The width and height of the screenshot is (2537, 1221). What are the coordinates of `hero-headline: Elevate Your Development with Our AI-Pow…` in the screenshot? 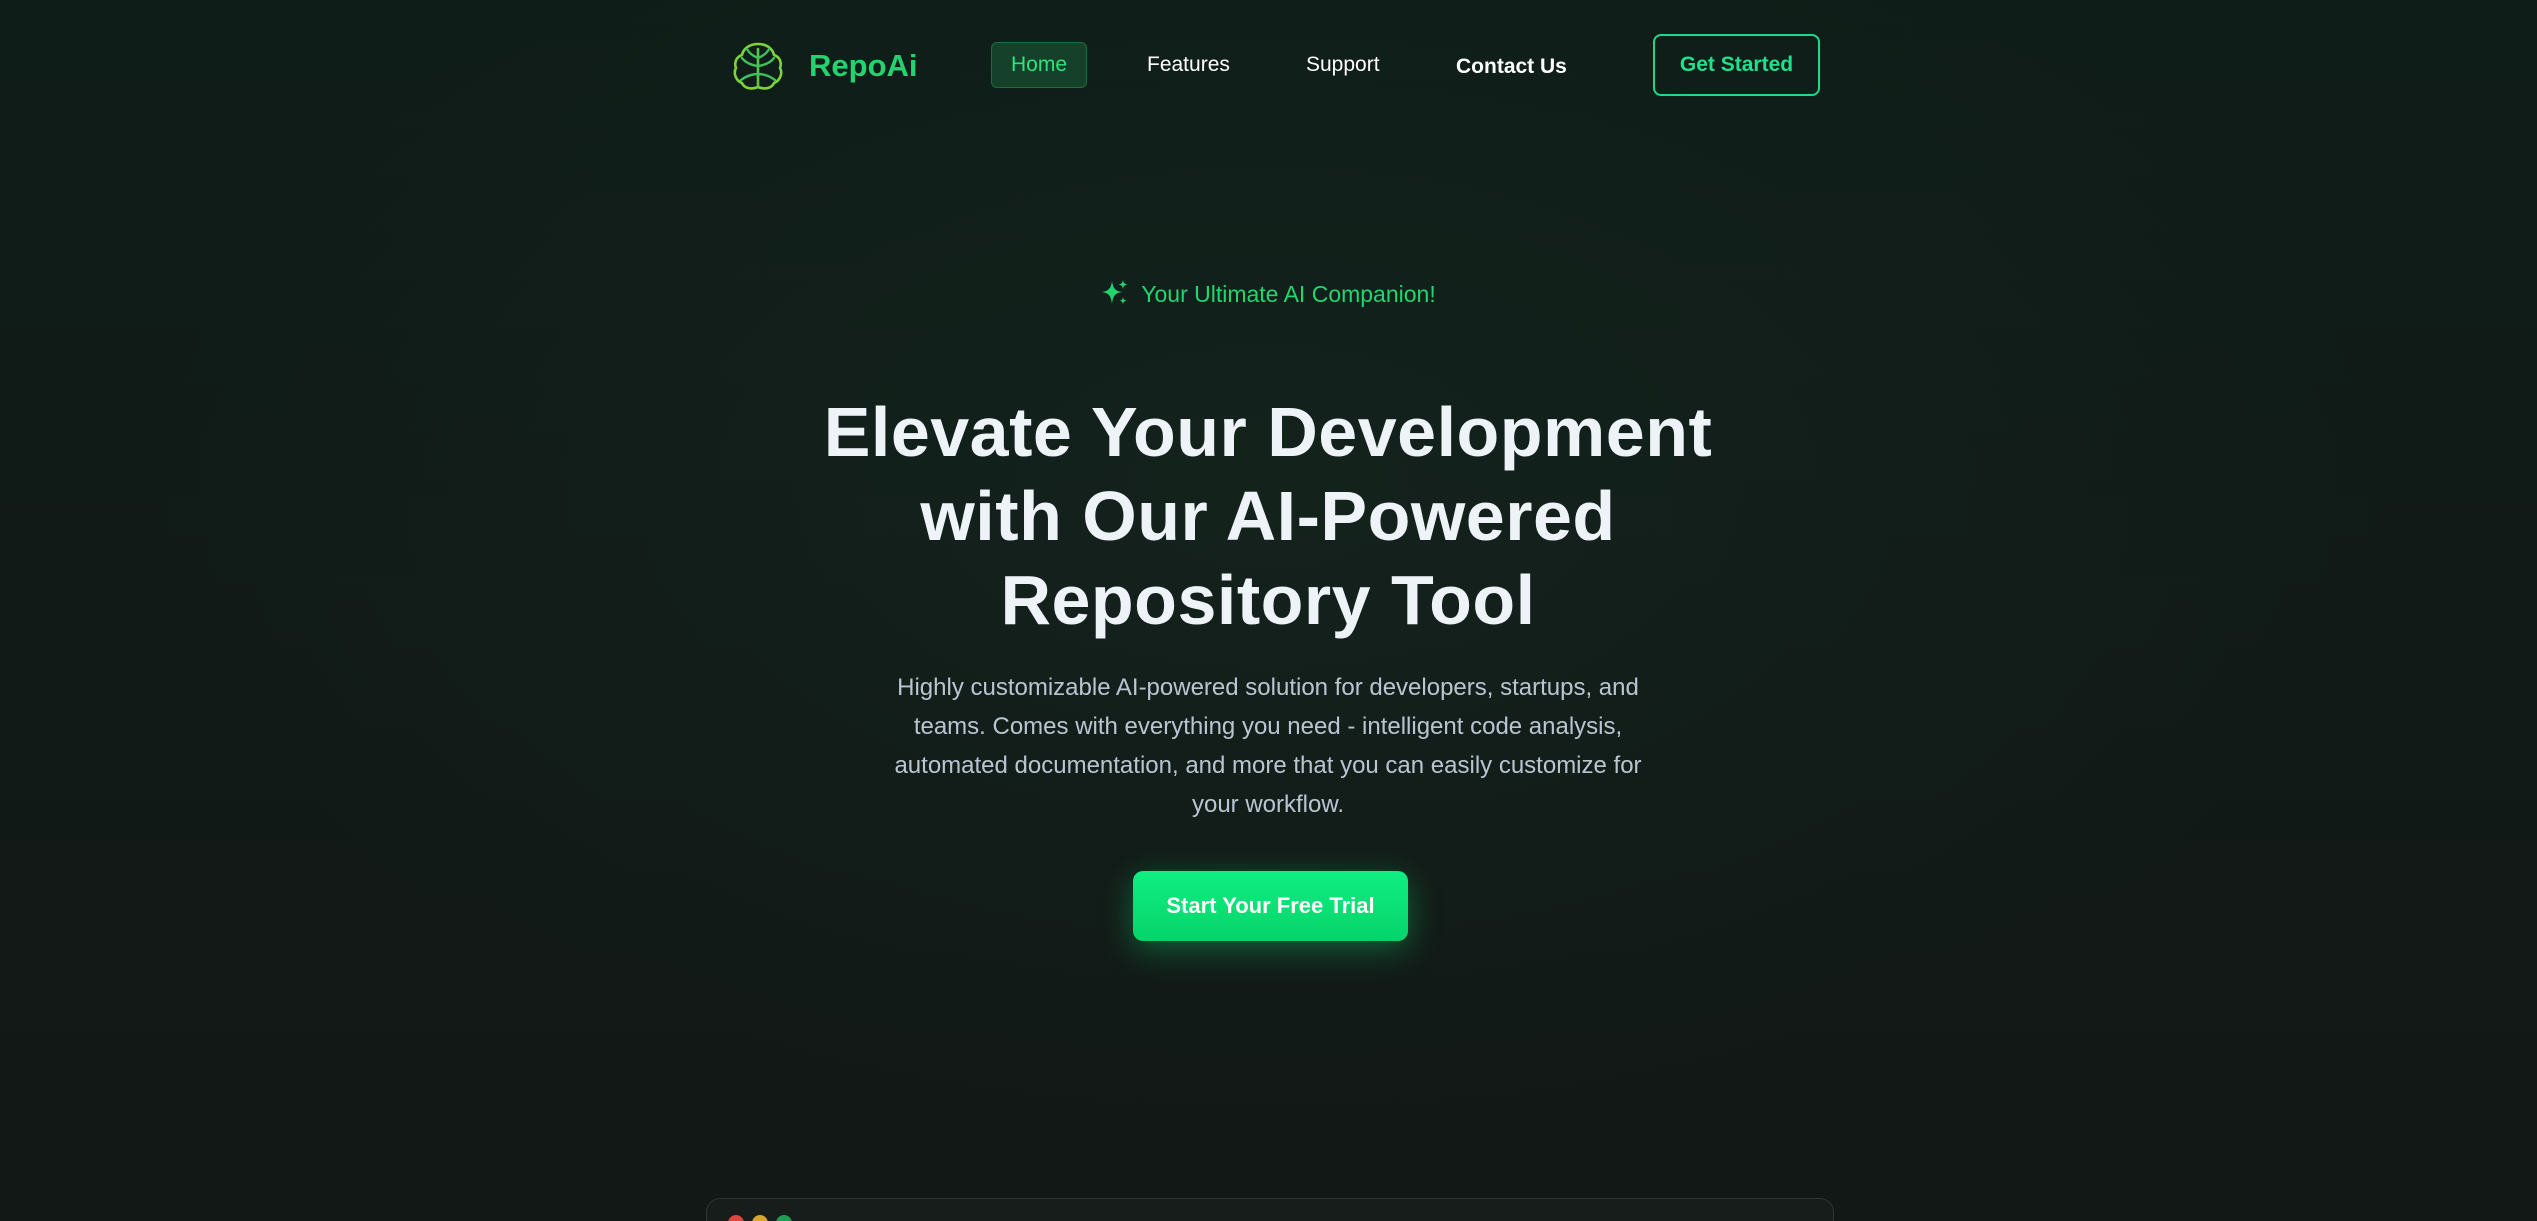 It's located at (1268, 516).